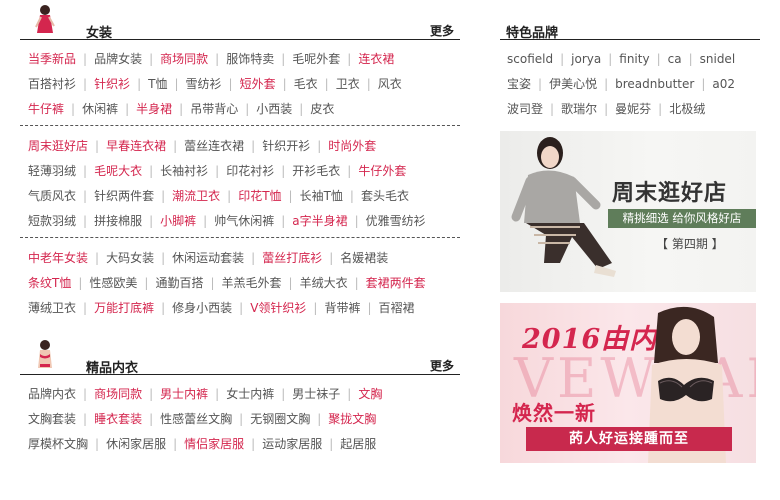 The image size is (780, 500). Describe the element at coordinates (100, 109) in the screenshot. I see `women-category-link: 休闲裤` at that location.